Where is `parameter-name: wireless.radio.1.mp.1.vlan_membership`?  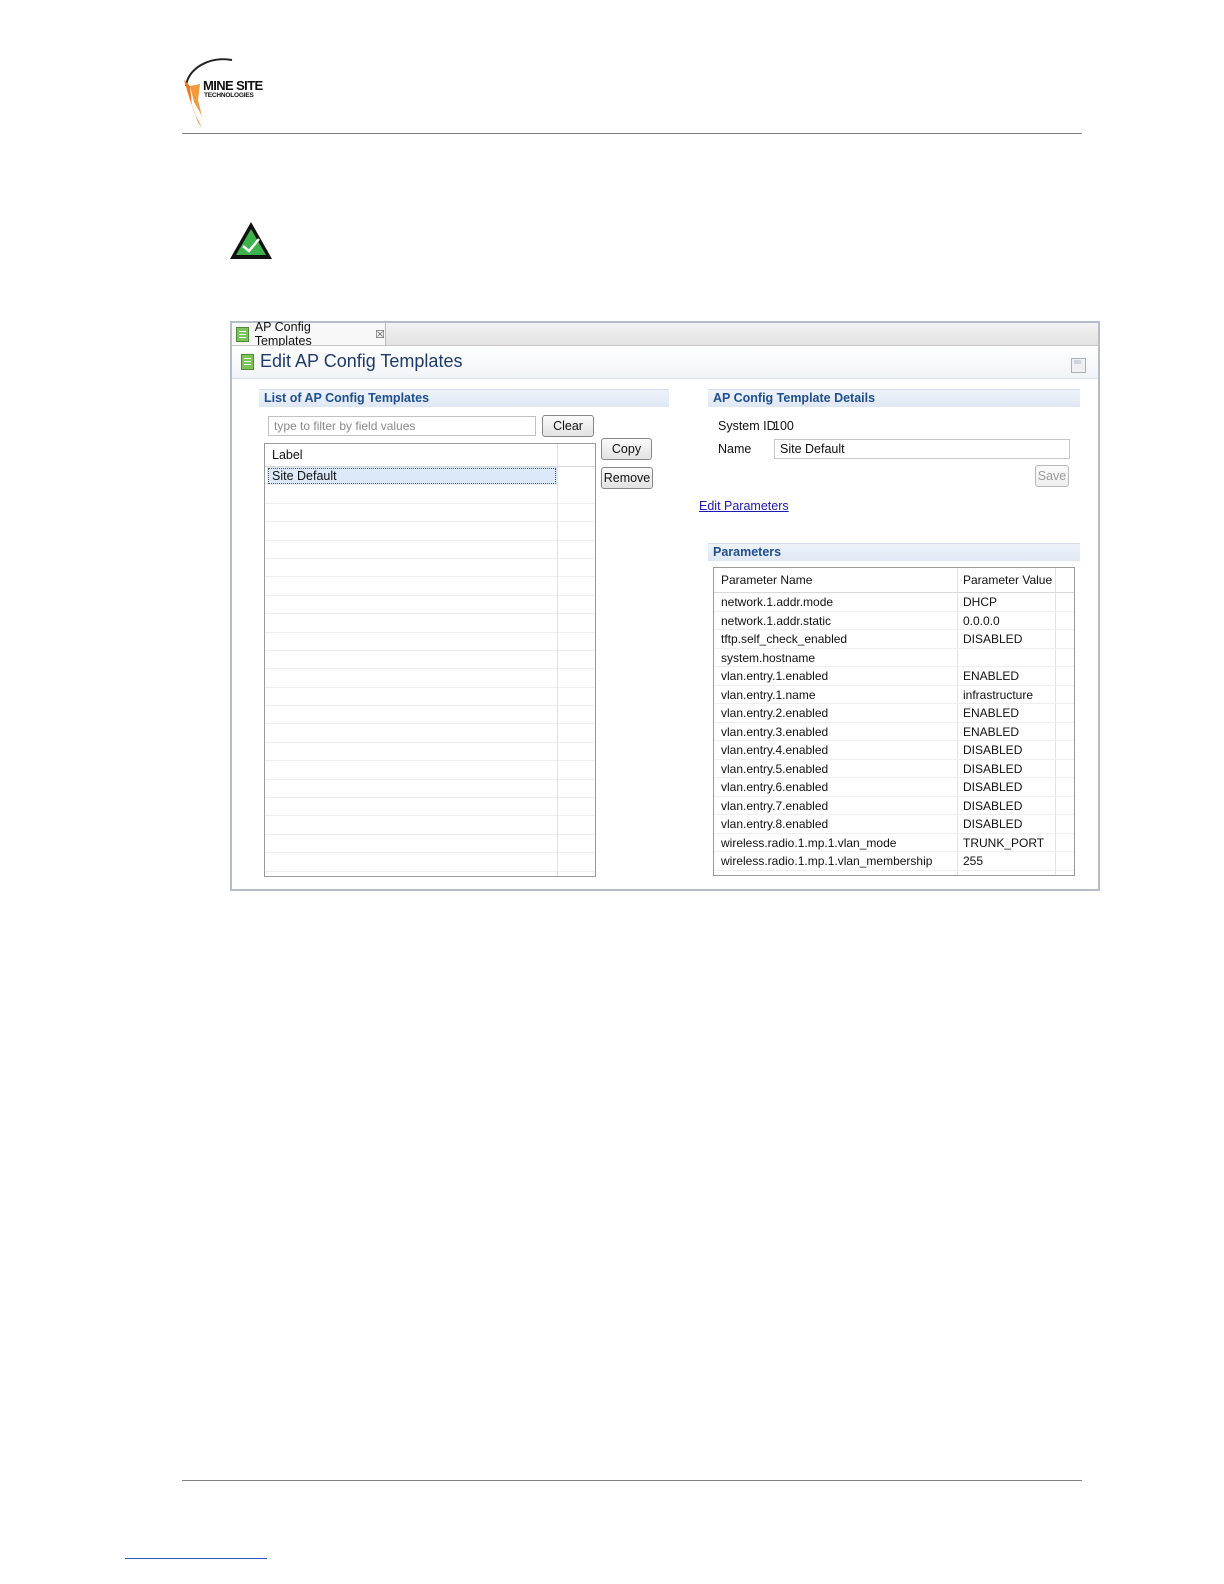
parameter-name: wireless.radio.1.mp.1.vlan_membership is located at coordinates (827, 861).